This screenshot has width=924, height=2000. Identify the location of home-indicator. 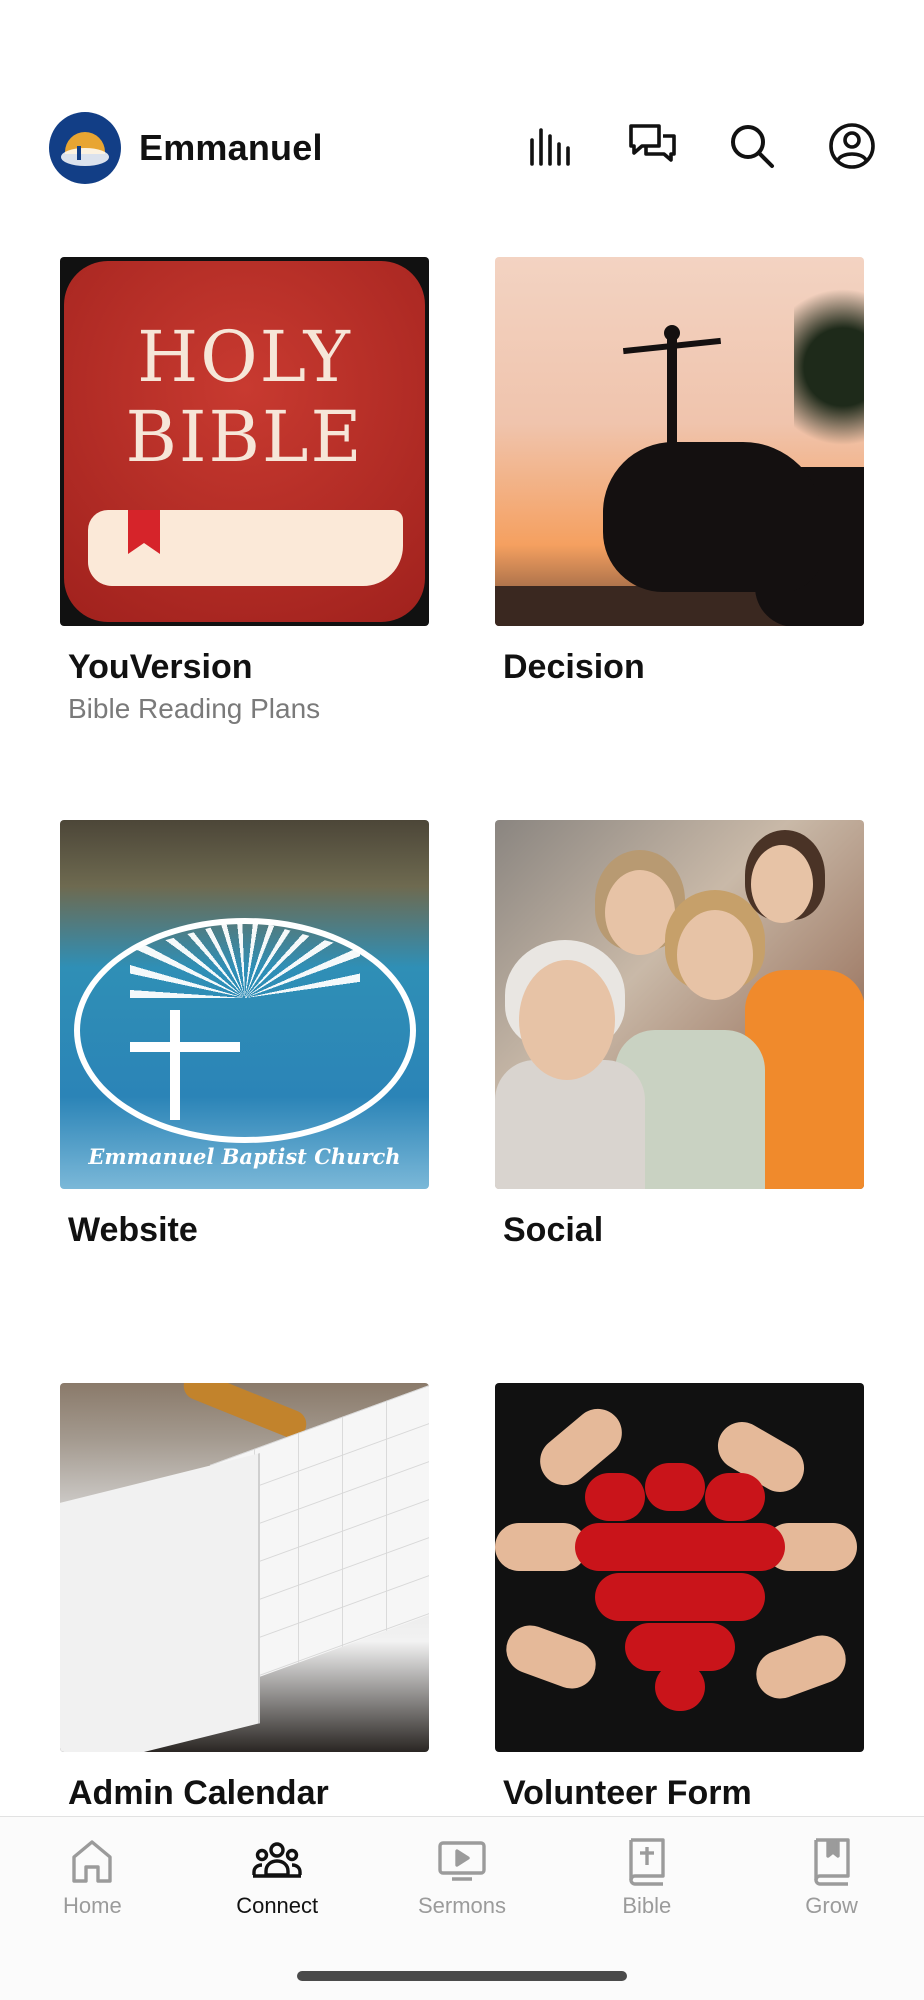
(462, 1976).